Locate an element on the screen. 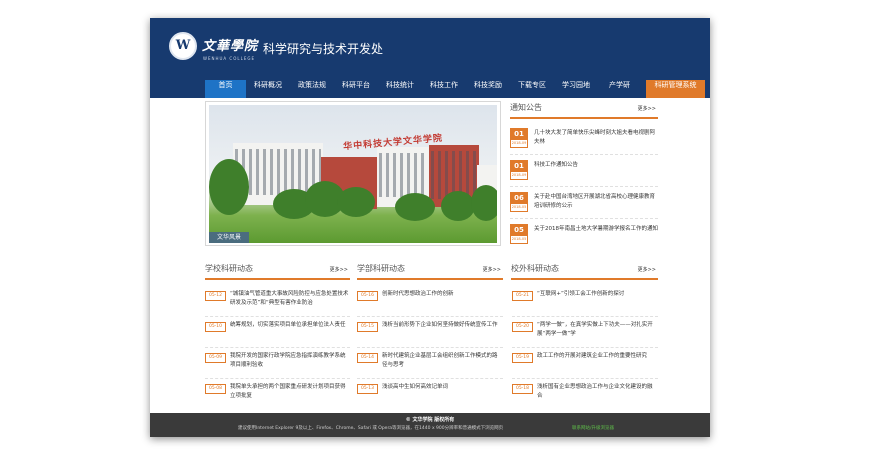 The image size is (883, 459). list-item: 05-20 “两学一做”，在真学实做上下功夫——对扎实开展“两学一做”学 is located at coordinates (585, 337).